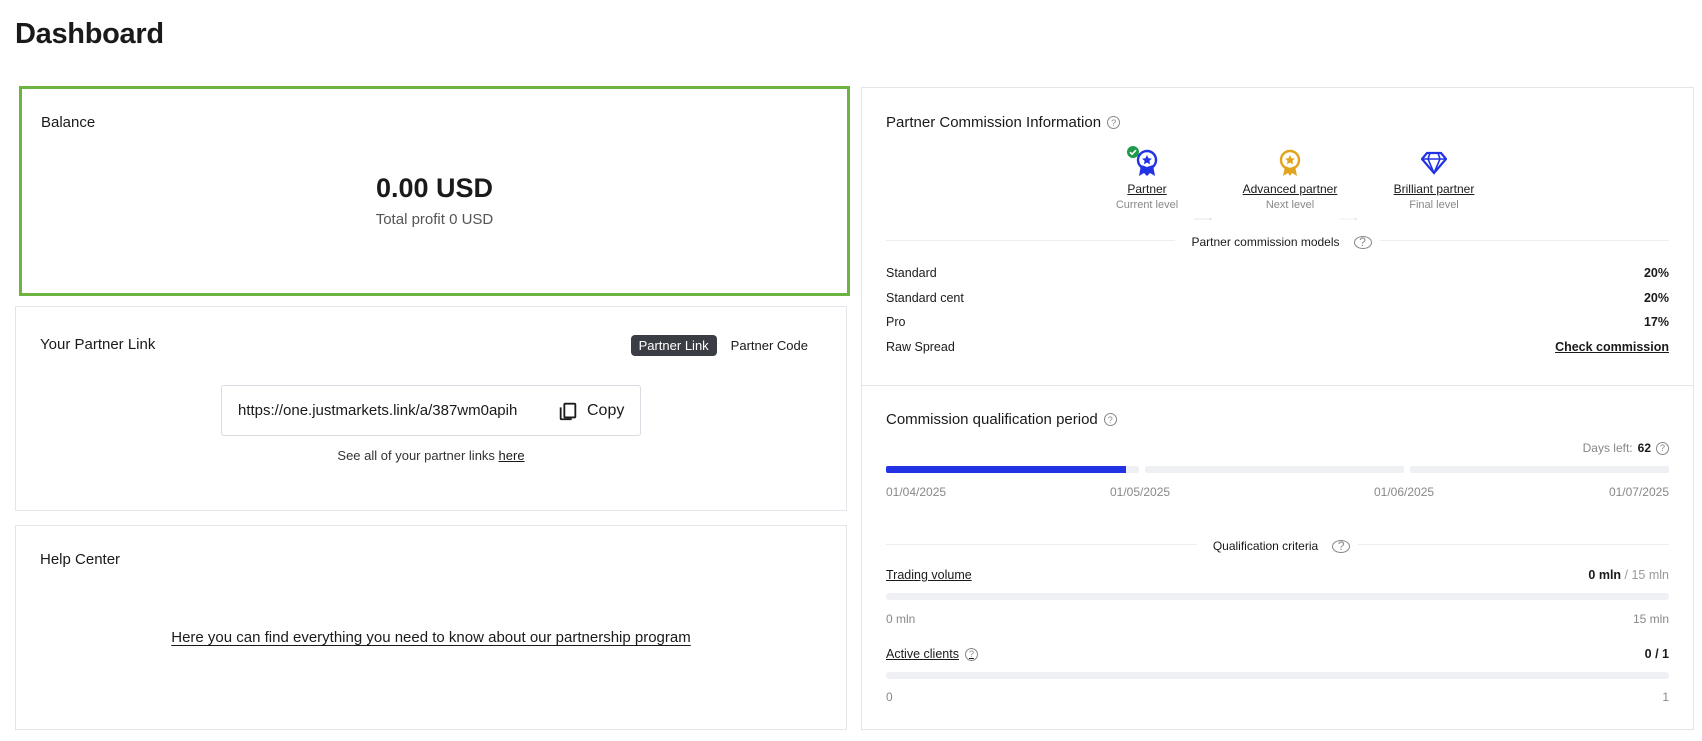  Describe the element at coordinates (896, 322) in the screenshot. I see `model-name: Pro` at that location.